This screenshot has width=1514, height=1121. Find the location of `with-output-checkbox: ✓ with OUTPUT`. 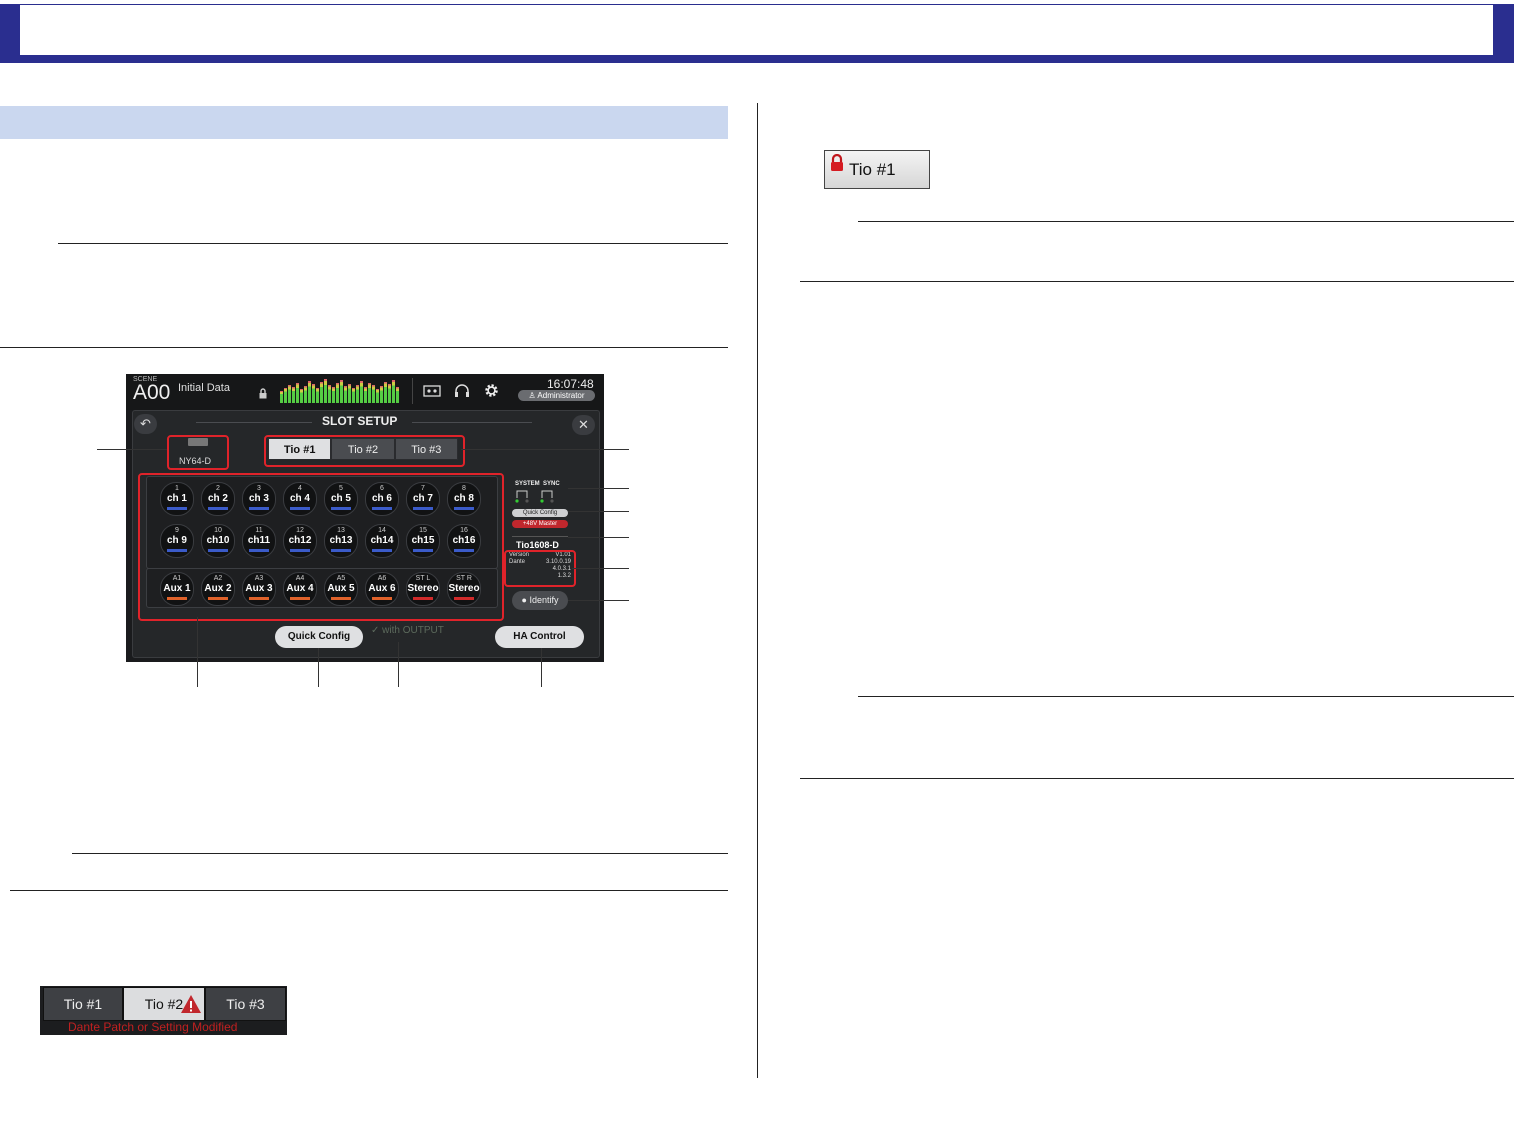

with-output-checkbox: ✓ with OUTPUT is located at coordinates (407, 630).